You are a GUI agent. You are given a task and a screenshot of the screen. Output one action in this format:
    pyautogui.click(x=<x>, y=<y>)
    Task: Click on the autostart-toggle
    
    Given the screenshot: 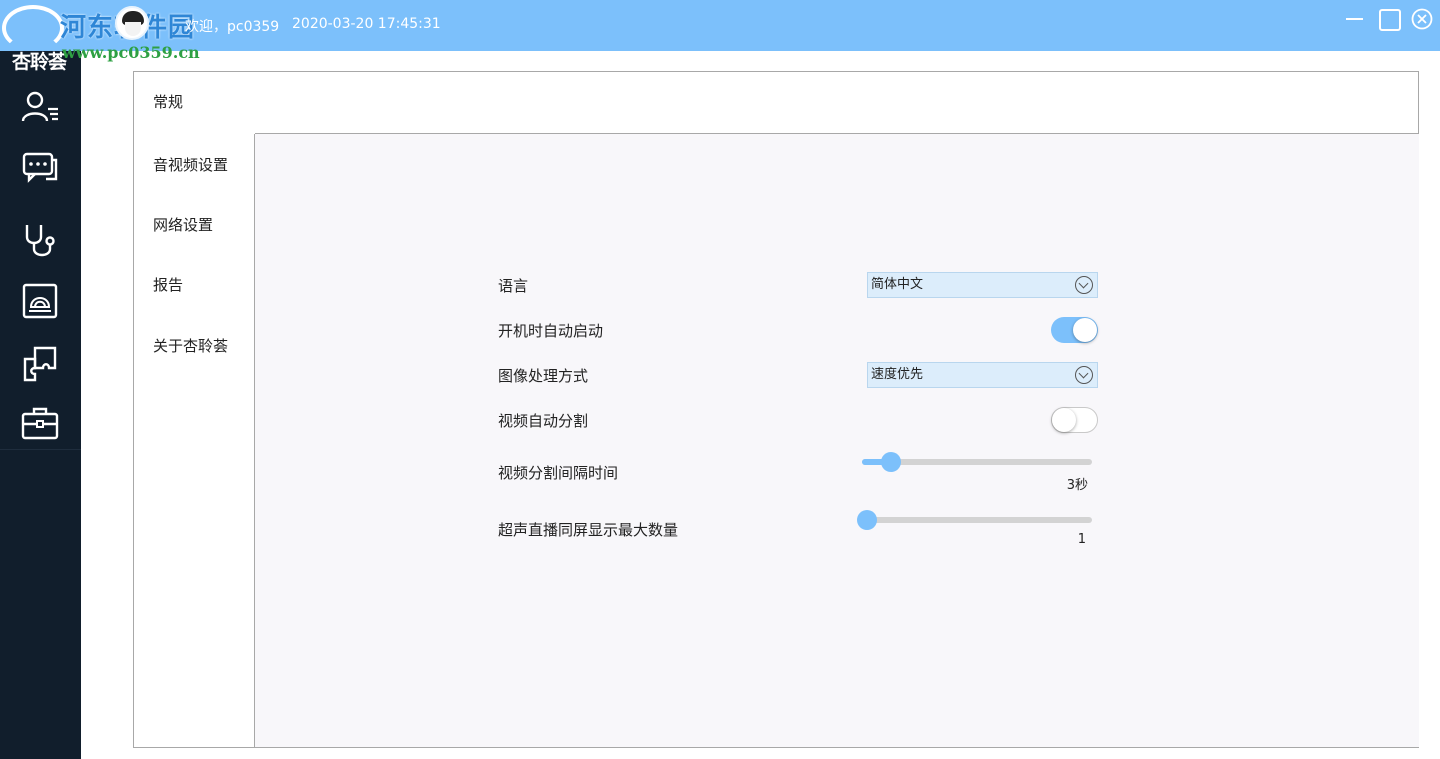 What is the action you would take?
    pyautogui.click(x=1074, y=330)
    